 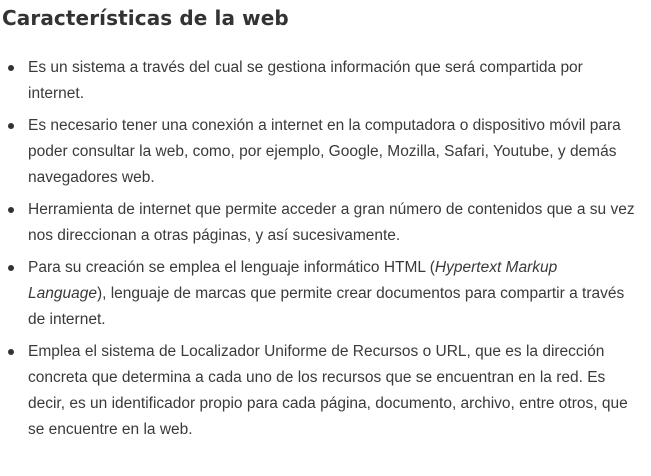 What do you see at coordinates (145, 18) in the screenshot?
I see `section-heading: Características de la web` at bounding box center [145, 18].